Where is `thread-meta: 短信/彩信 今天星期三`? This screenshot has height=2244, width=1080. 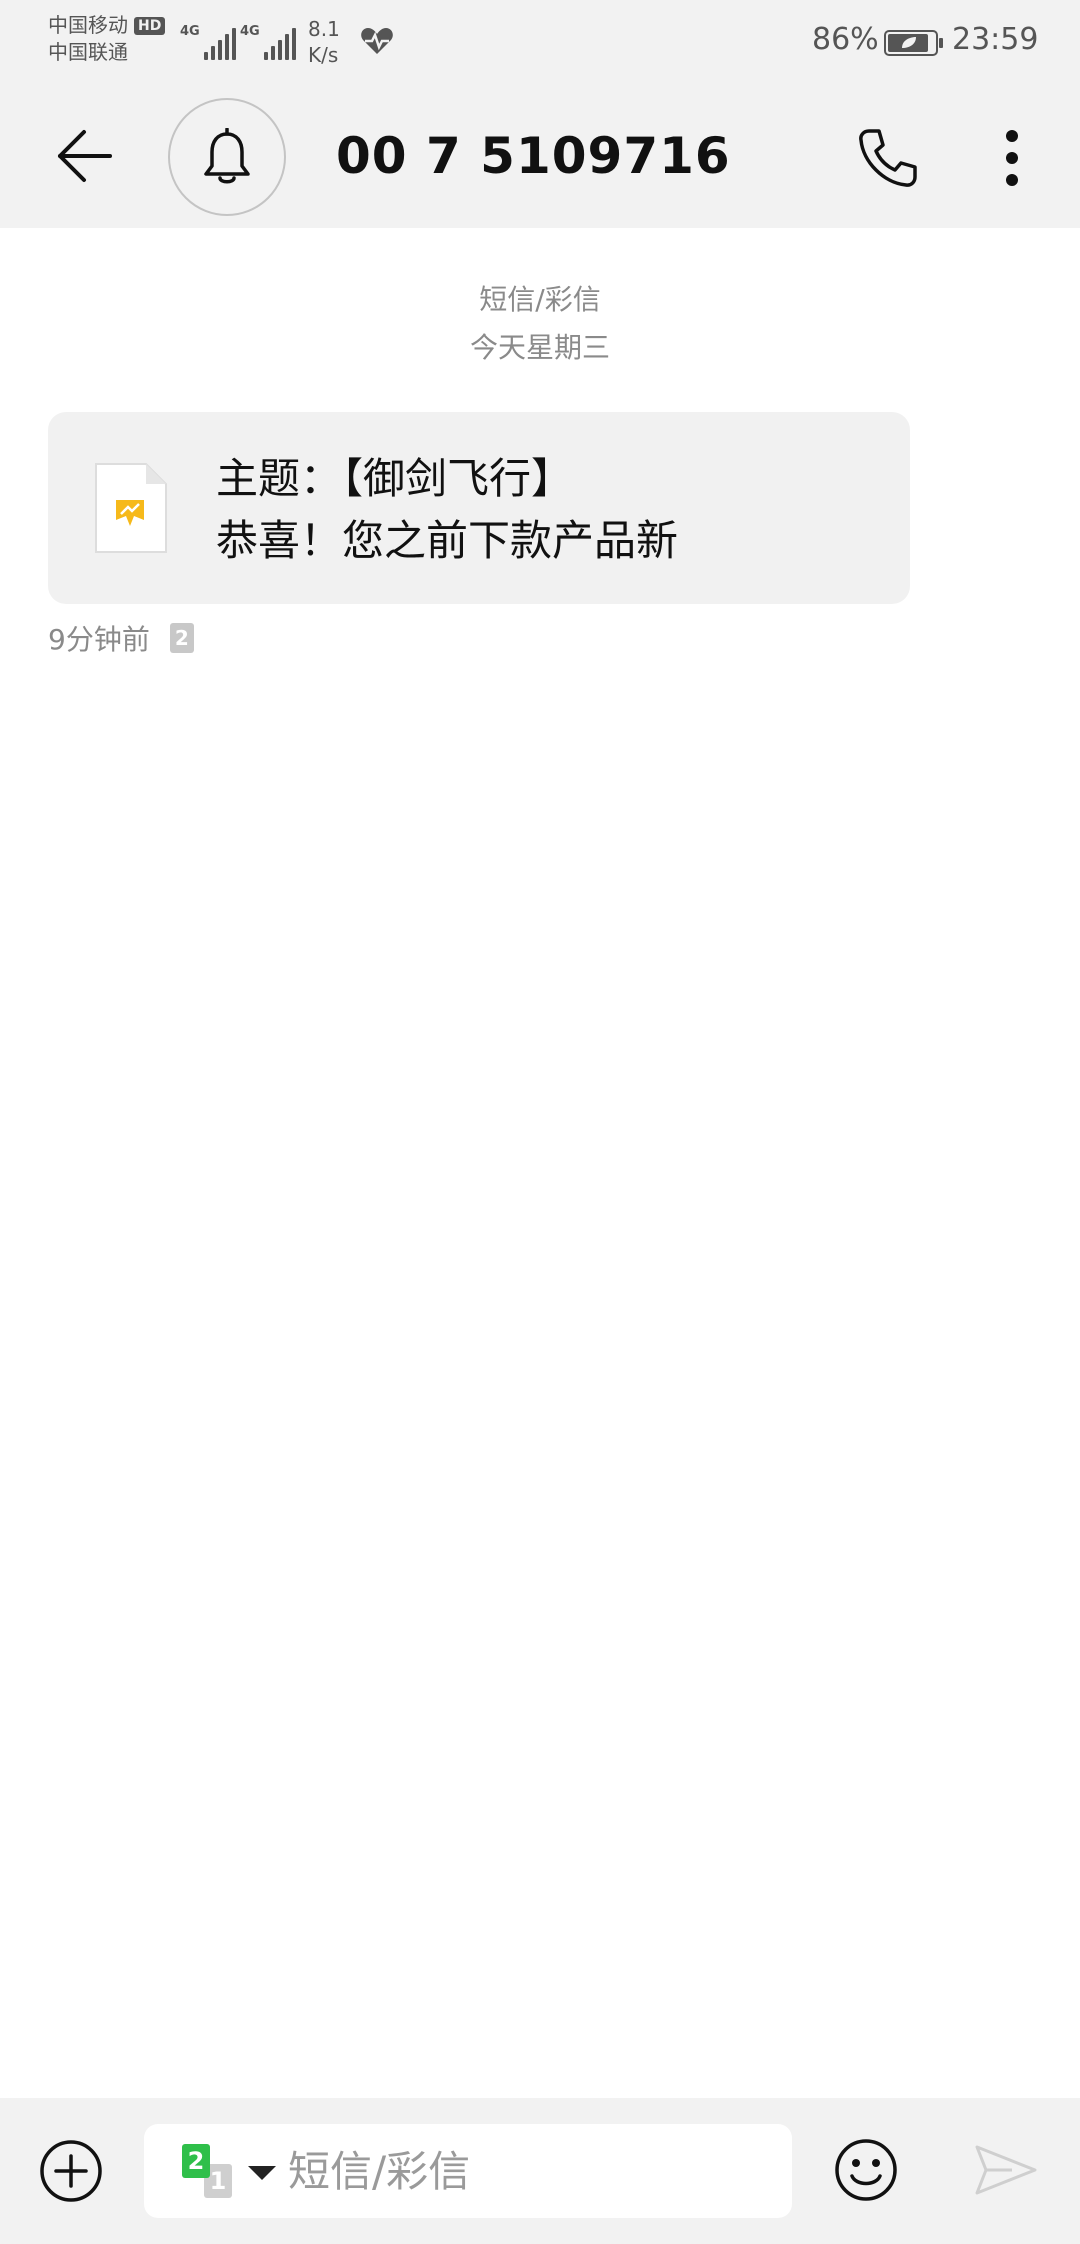 thread-meta: 短信/彩信 今天星期三 is located at coordinates (540, 324).